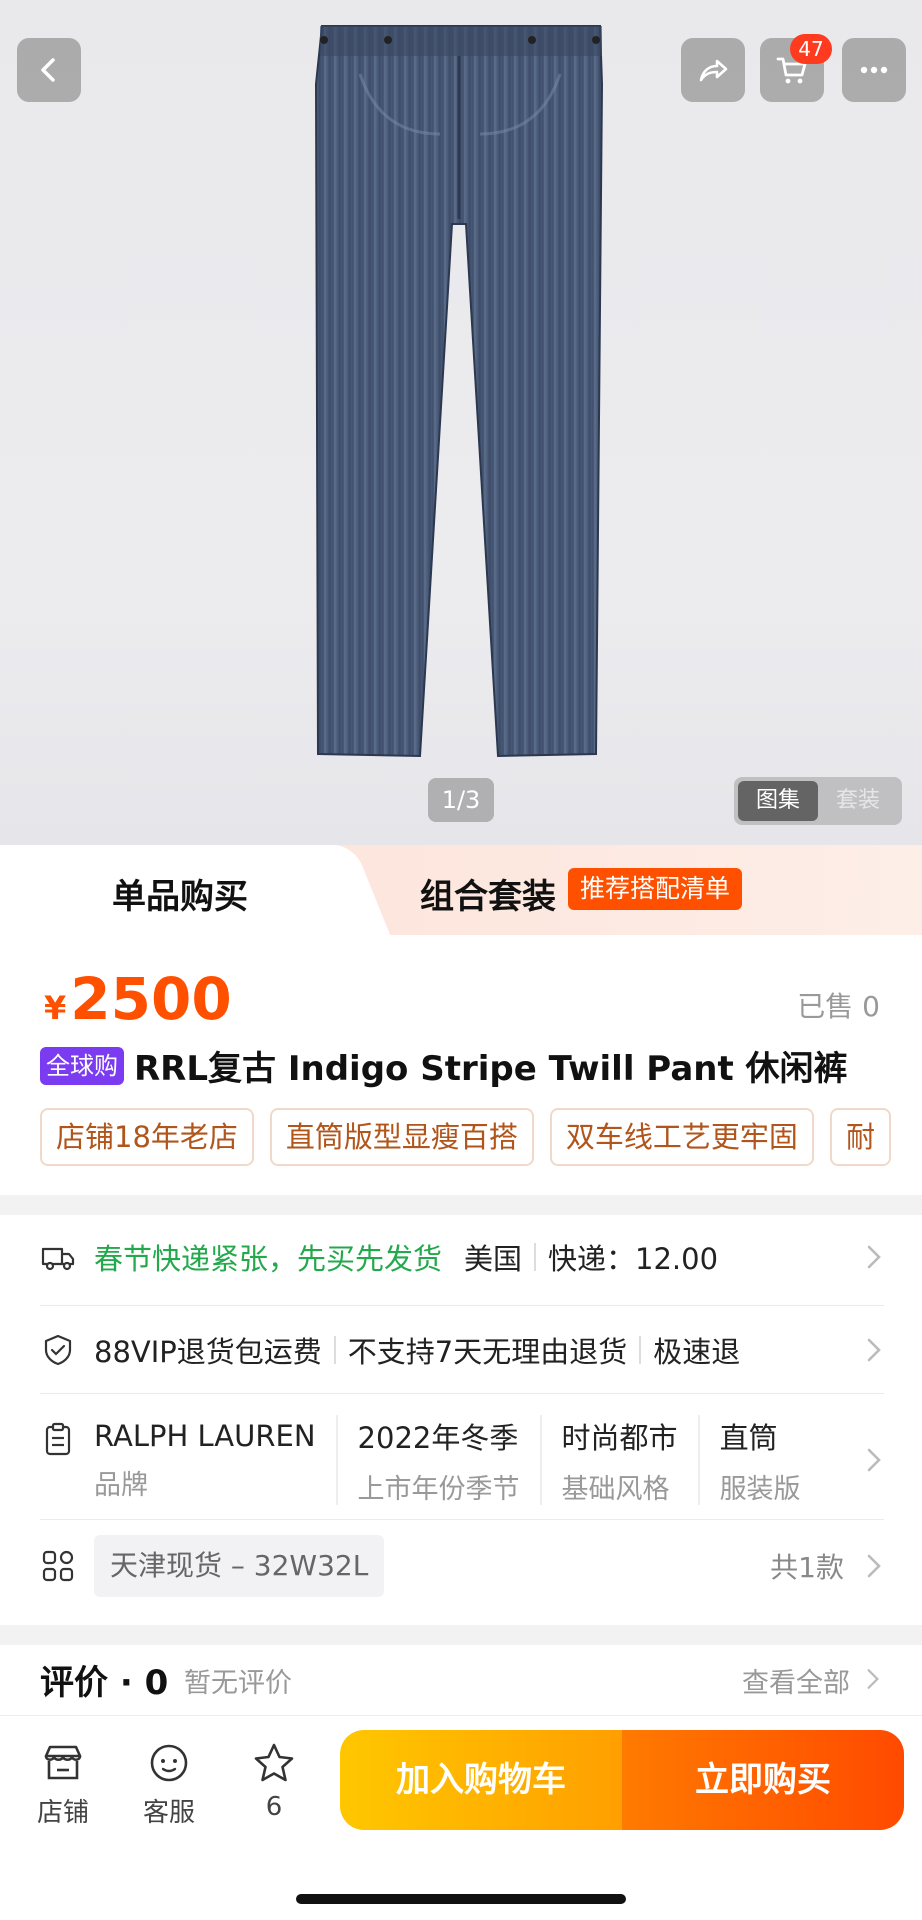 The width and height of the screenshot is (922, 1920). I want to click on sku-row: 天津现货 – 32W32L 共1款, so click(462, 1566).